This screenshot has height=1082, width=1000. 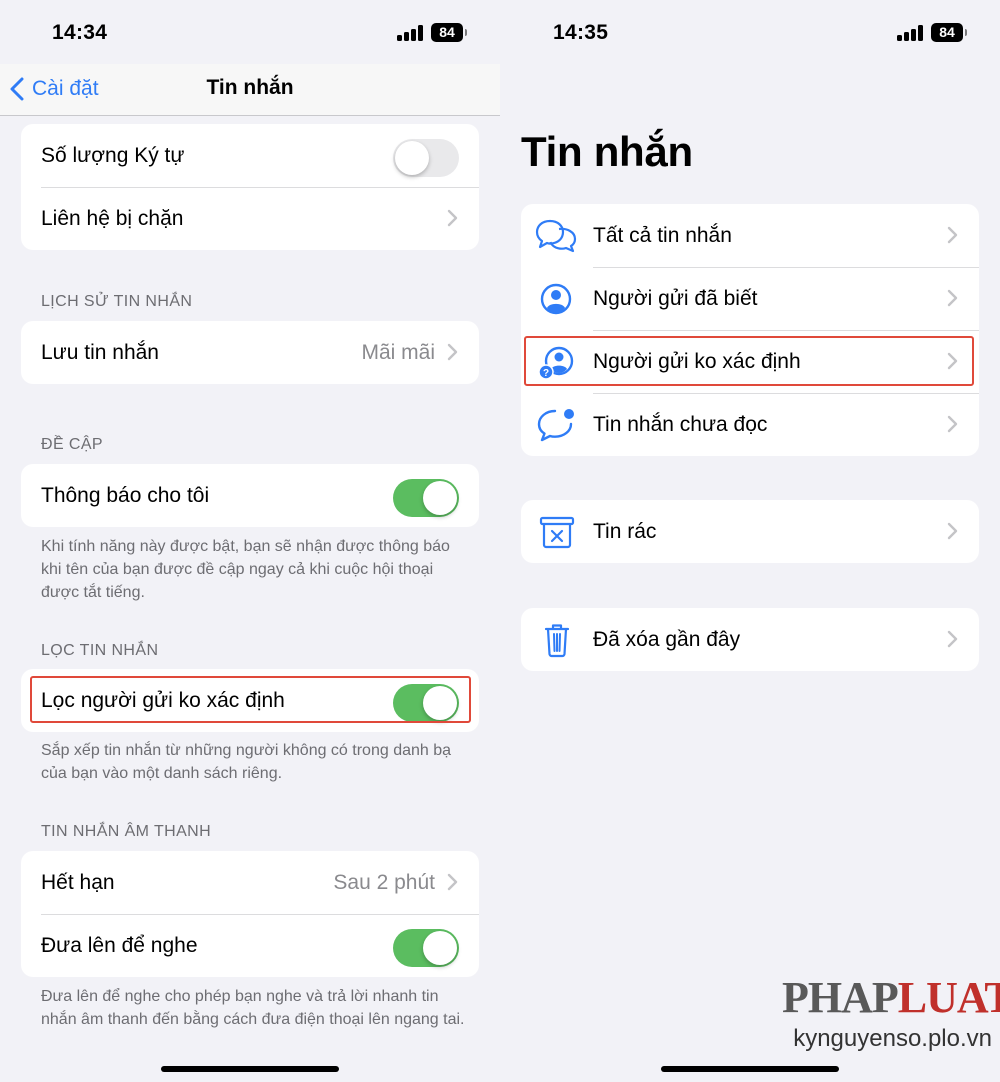 I want to click on notify-me-row: Thông báo cho tôi, so click(x=250, y=495).